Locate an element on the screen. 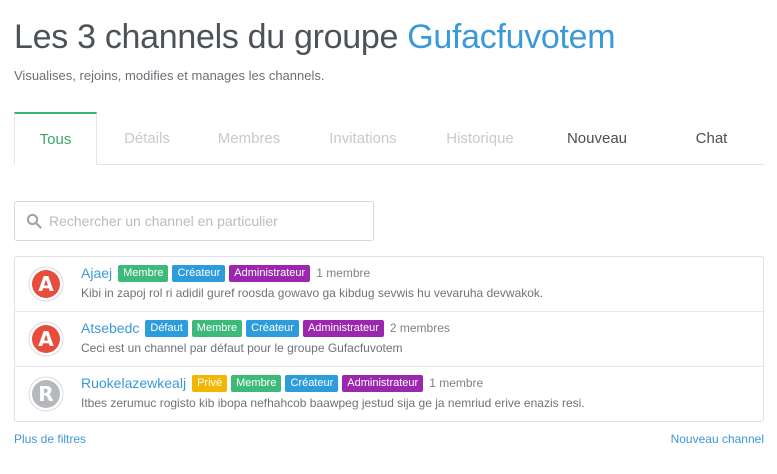  avatar-initial: R is located at coordinates (45, 394).